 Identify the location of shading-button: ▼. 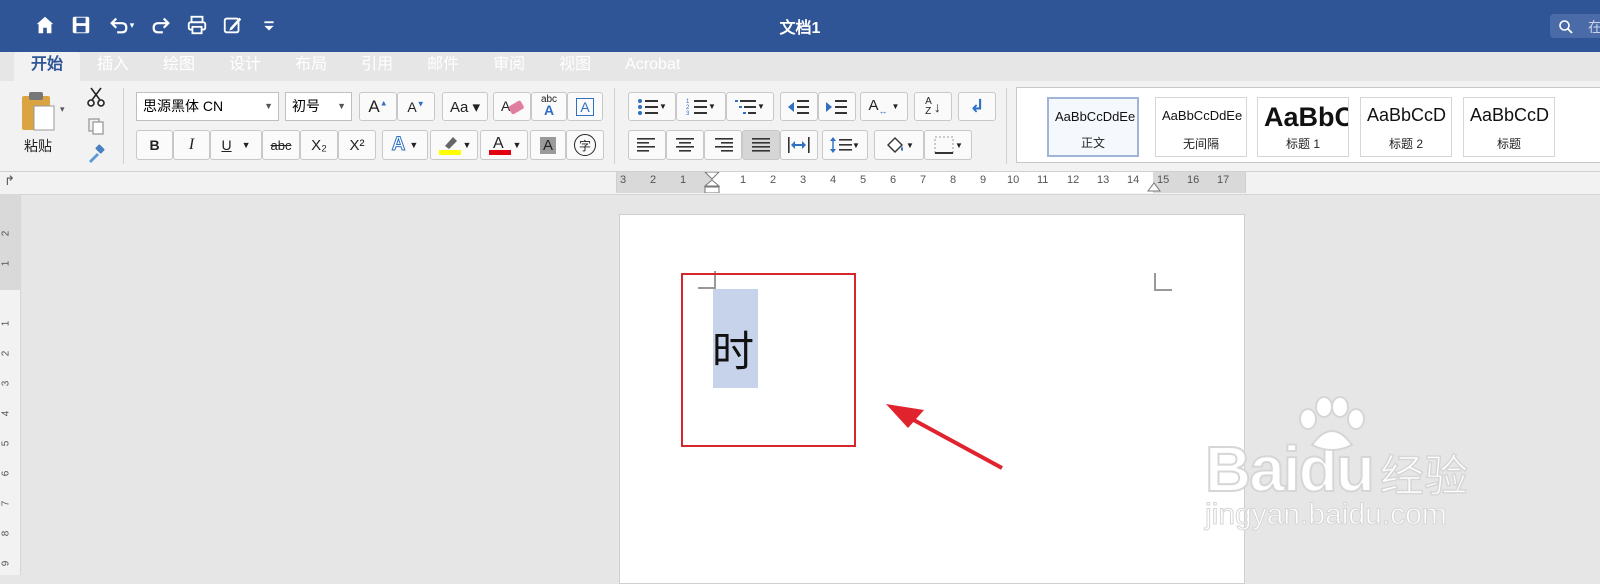
(899, 145).